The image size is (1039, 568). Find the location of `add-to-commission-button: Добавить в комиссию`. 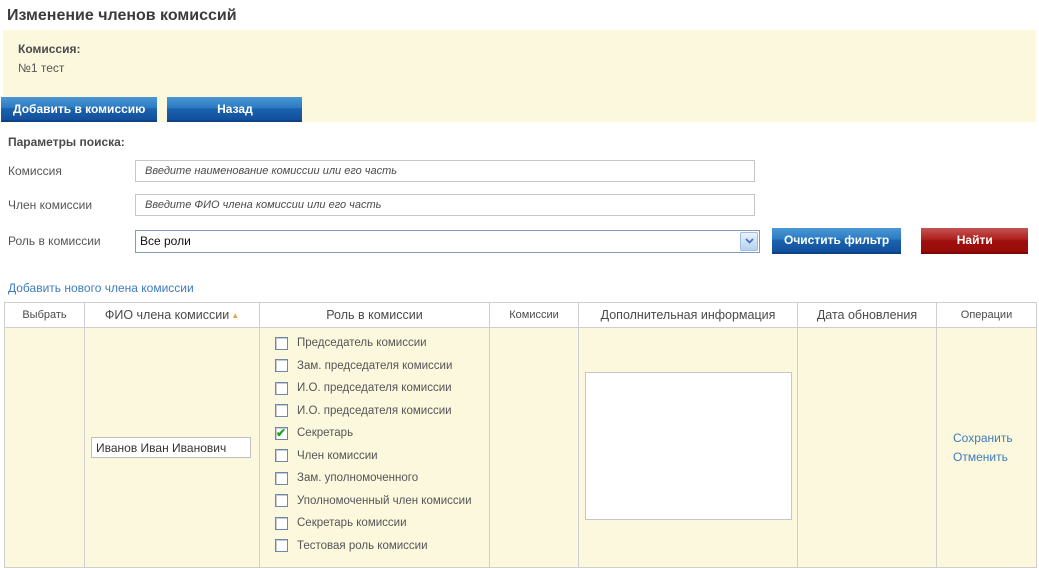

add-to-commission-button: Добавить в комиссию is located at coordinates (79, 109).